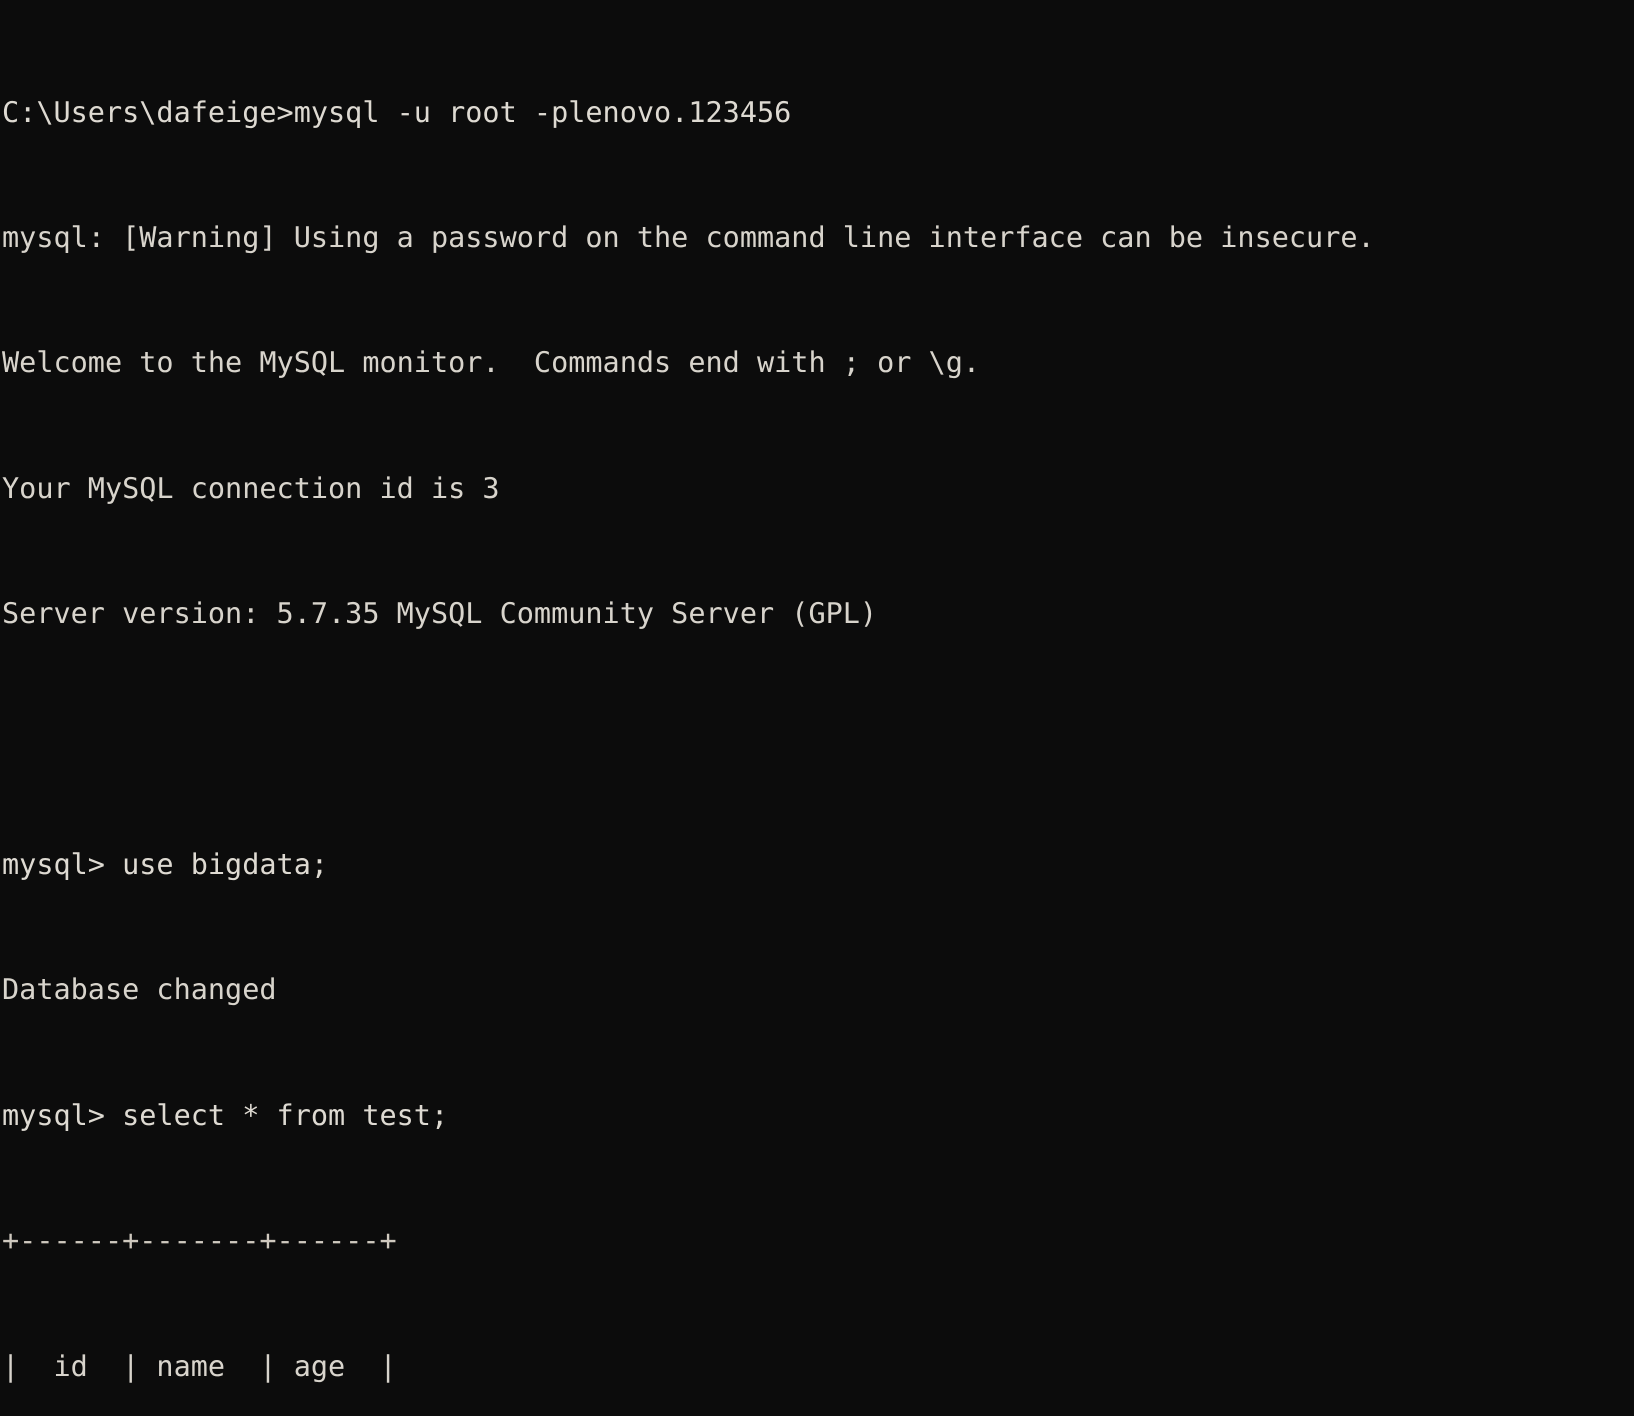  Describe the element at coordinates (225, 1115) in the screenshot. I see `terminal-line-select-command: mysql> select * from test;` at that location.